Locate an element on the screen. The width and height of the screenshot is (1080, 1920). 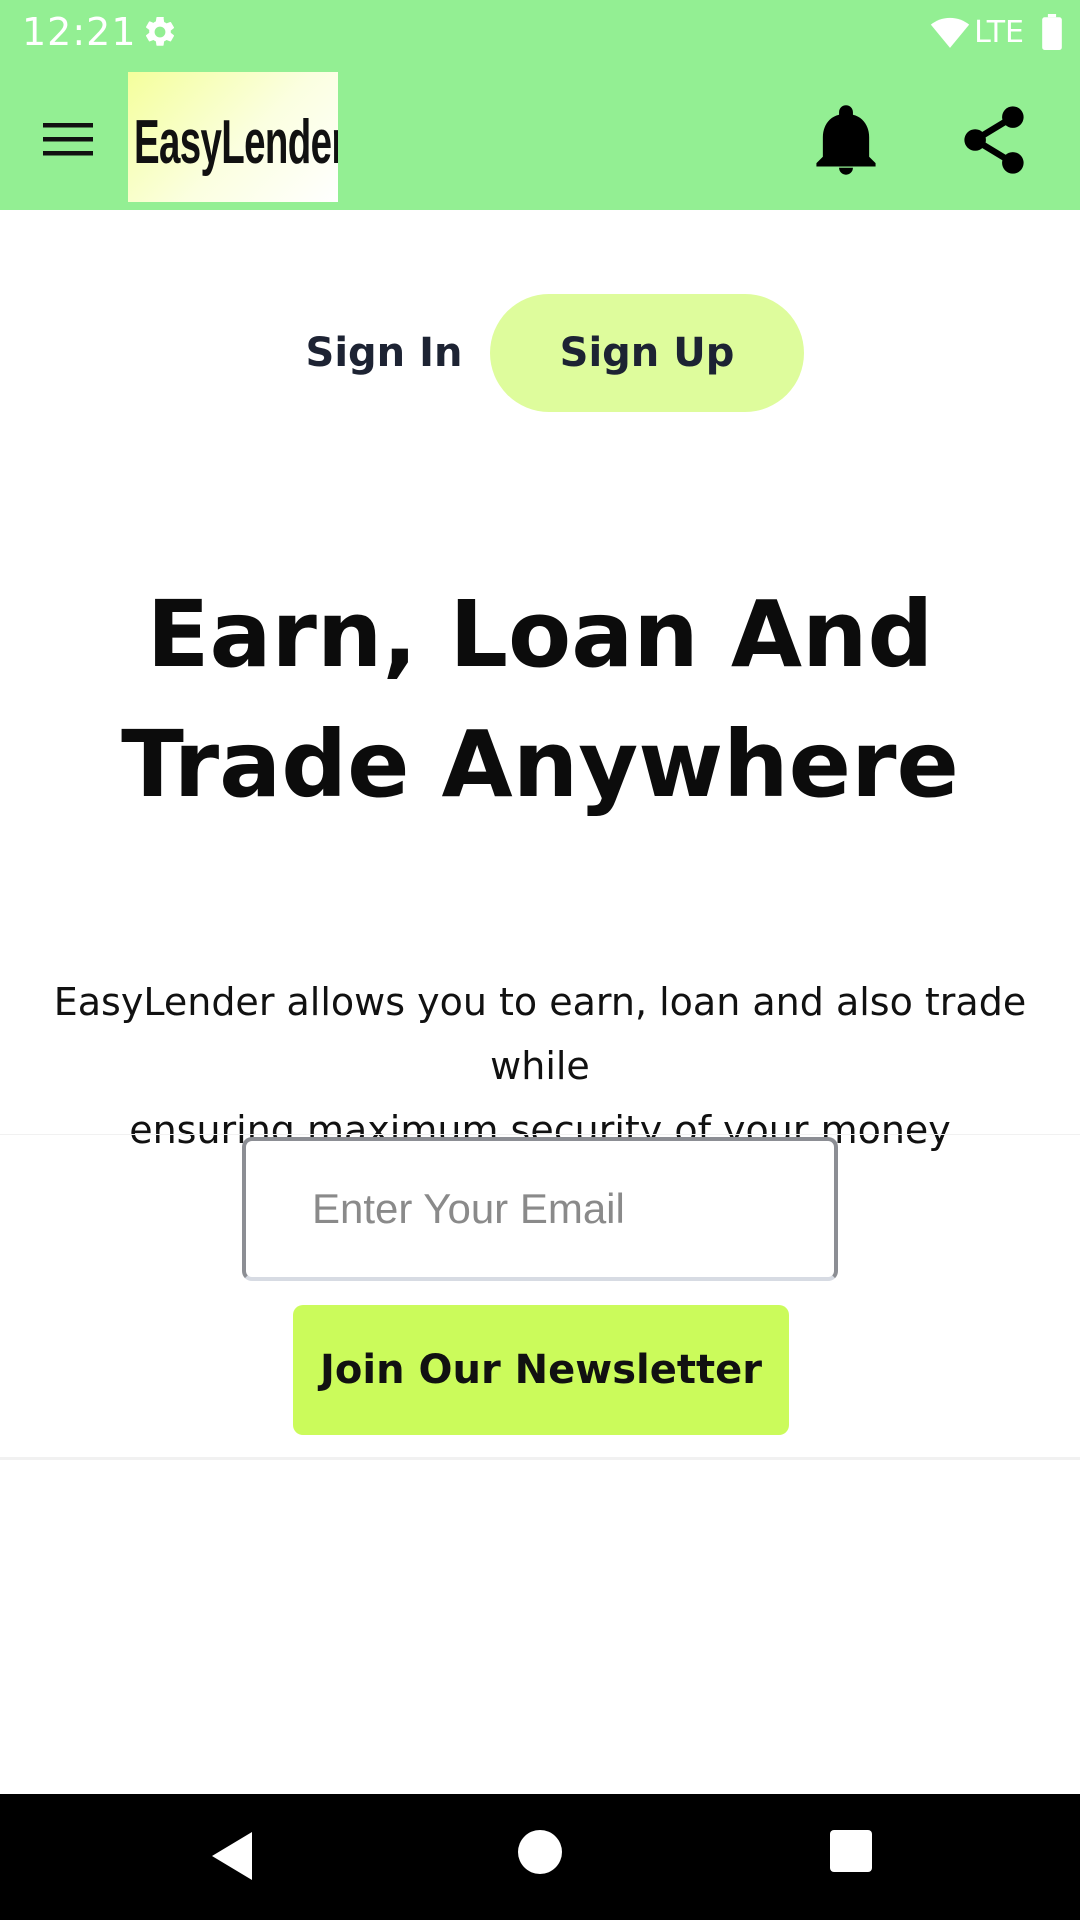
app-header: 12:21 LTE EasyLender is located at coordinates (540, 105).